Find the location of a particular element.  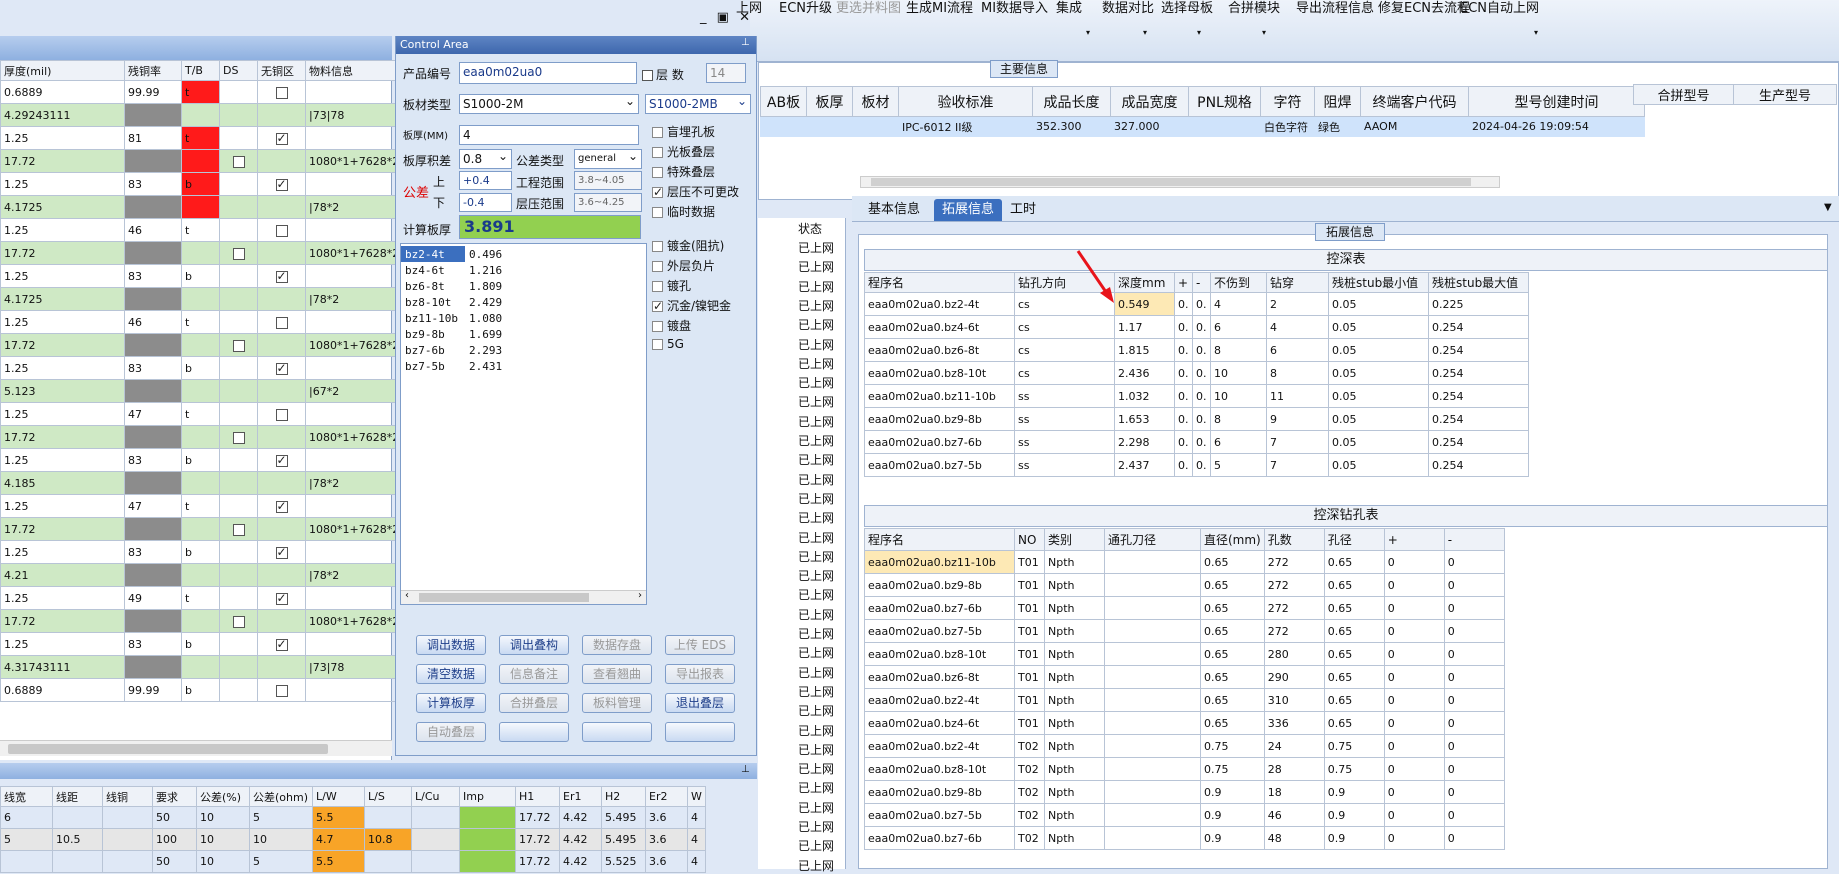

table-row: eaa0m02ua0.bz7-6b T02 Npth 0.9 48 0.9 0 0 is located at coordinates (1184, 838).